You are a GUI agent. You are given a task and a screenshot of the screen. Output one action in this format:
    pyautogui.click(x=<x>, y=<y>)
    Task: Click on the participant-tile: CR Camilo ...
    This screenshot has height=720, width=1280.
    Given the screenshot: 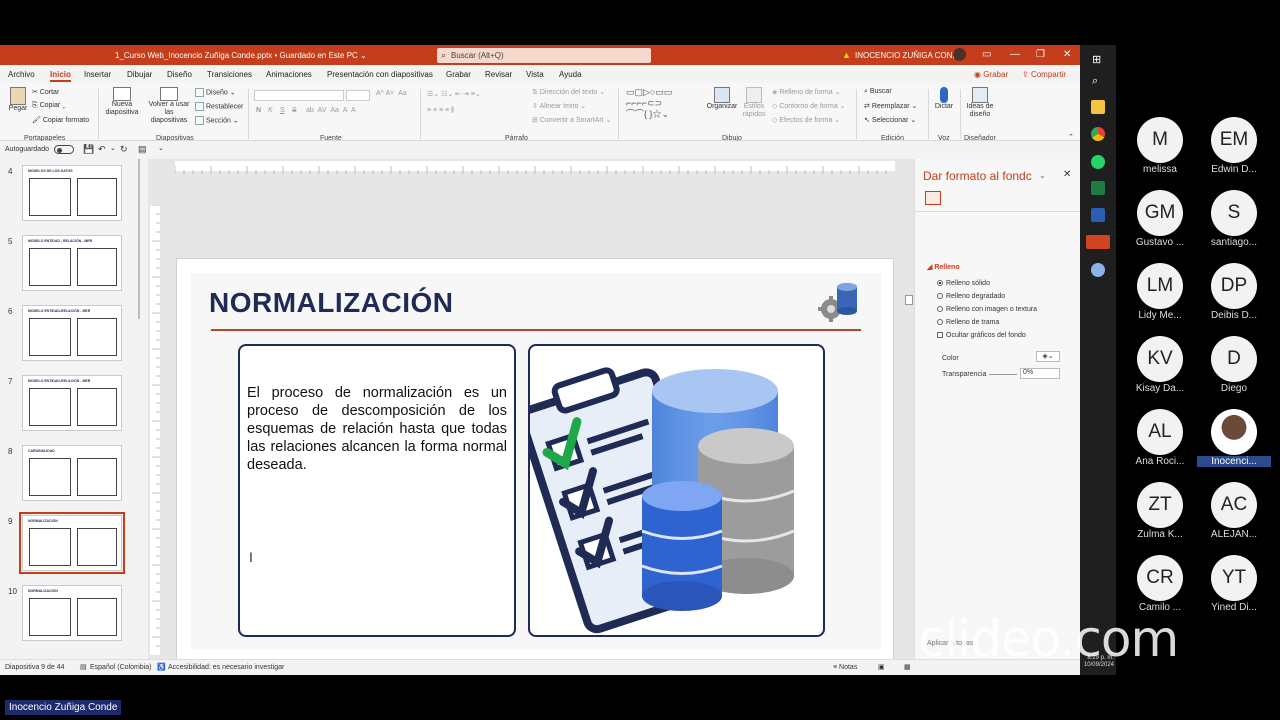 What is the action you would take?
    pyautogui.click(x=1160, y=584)
    